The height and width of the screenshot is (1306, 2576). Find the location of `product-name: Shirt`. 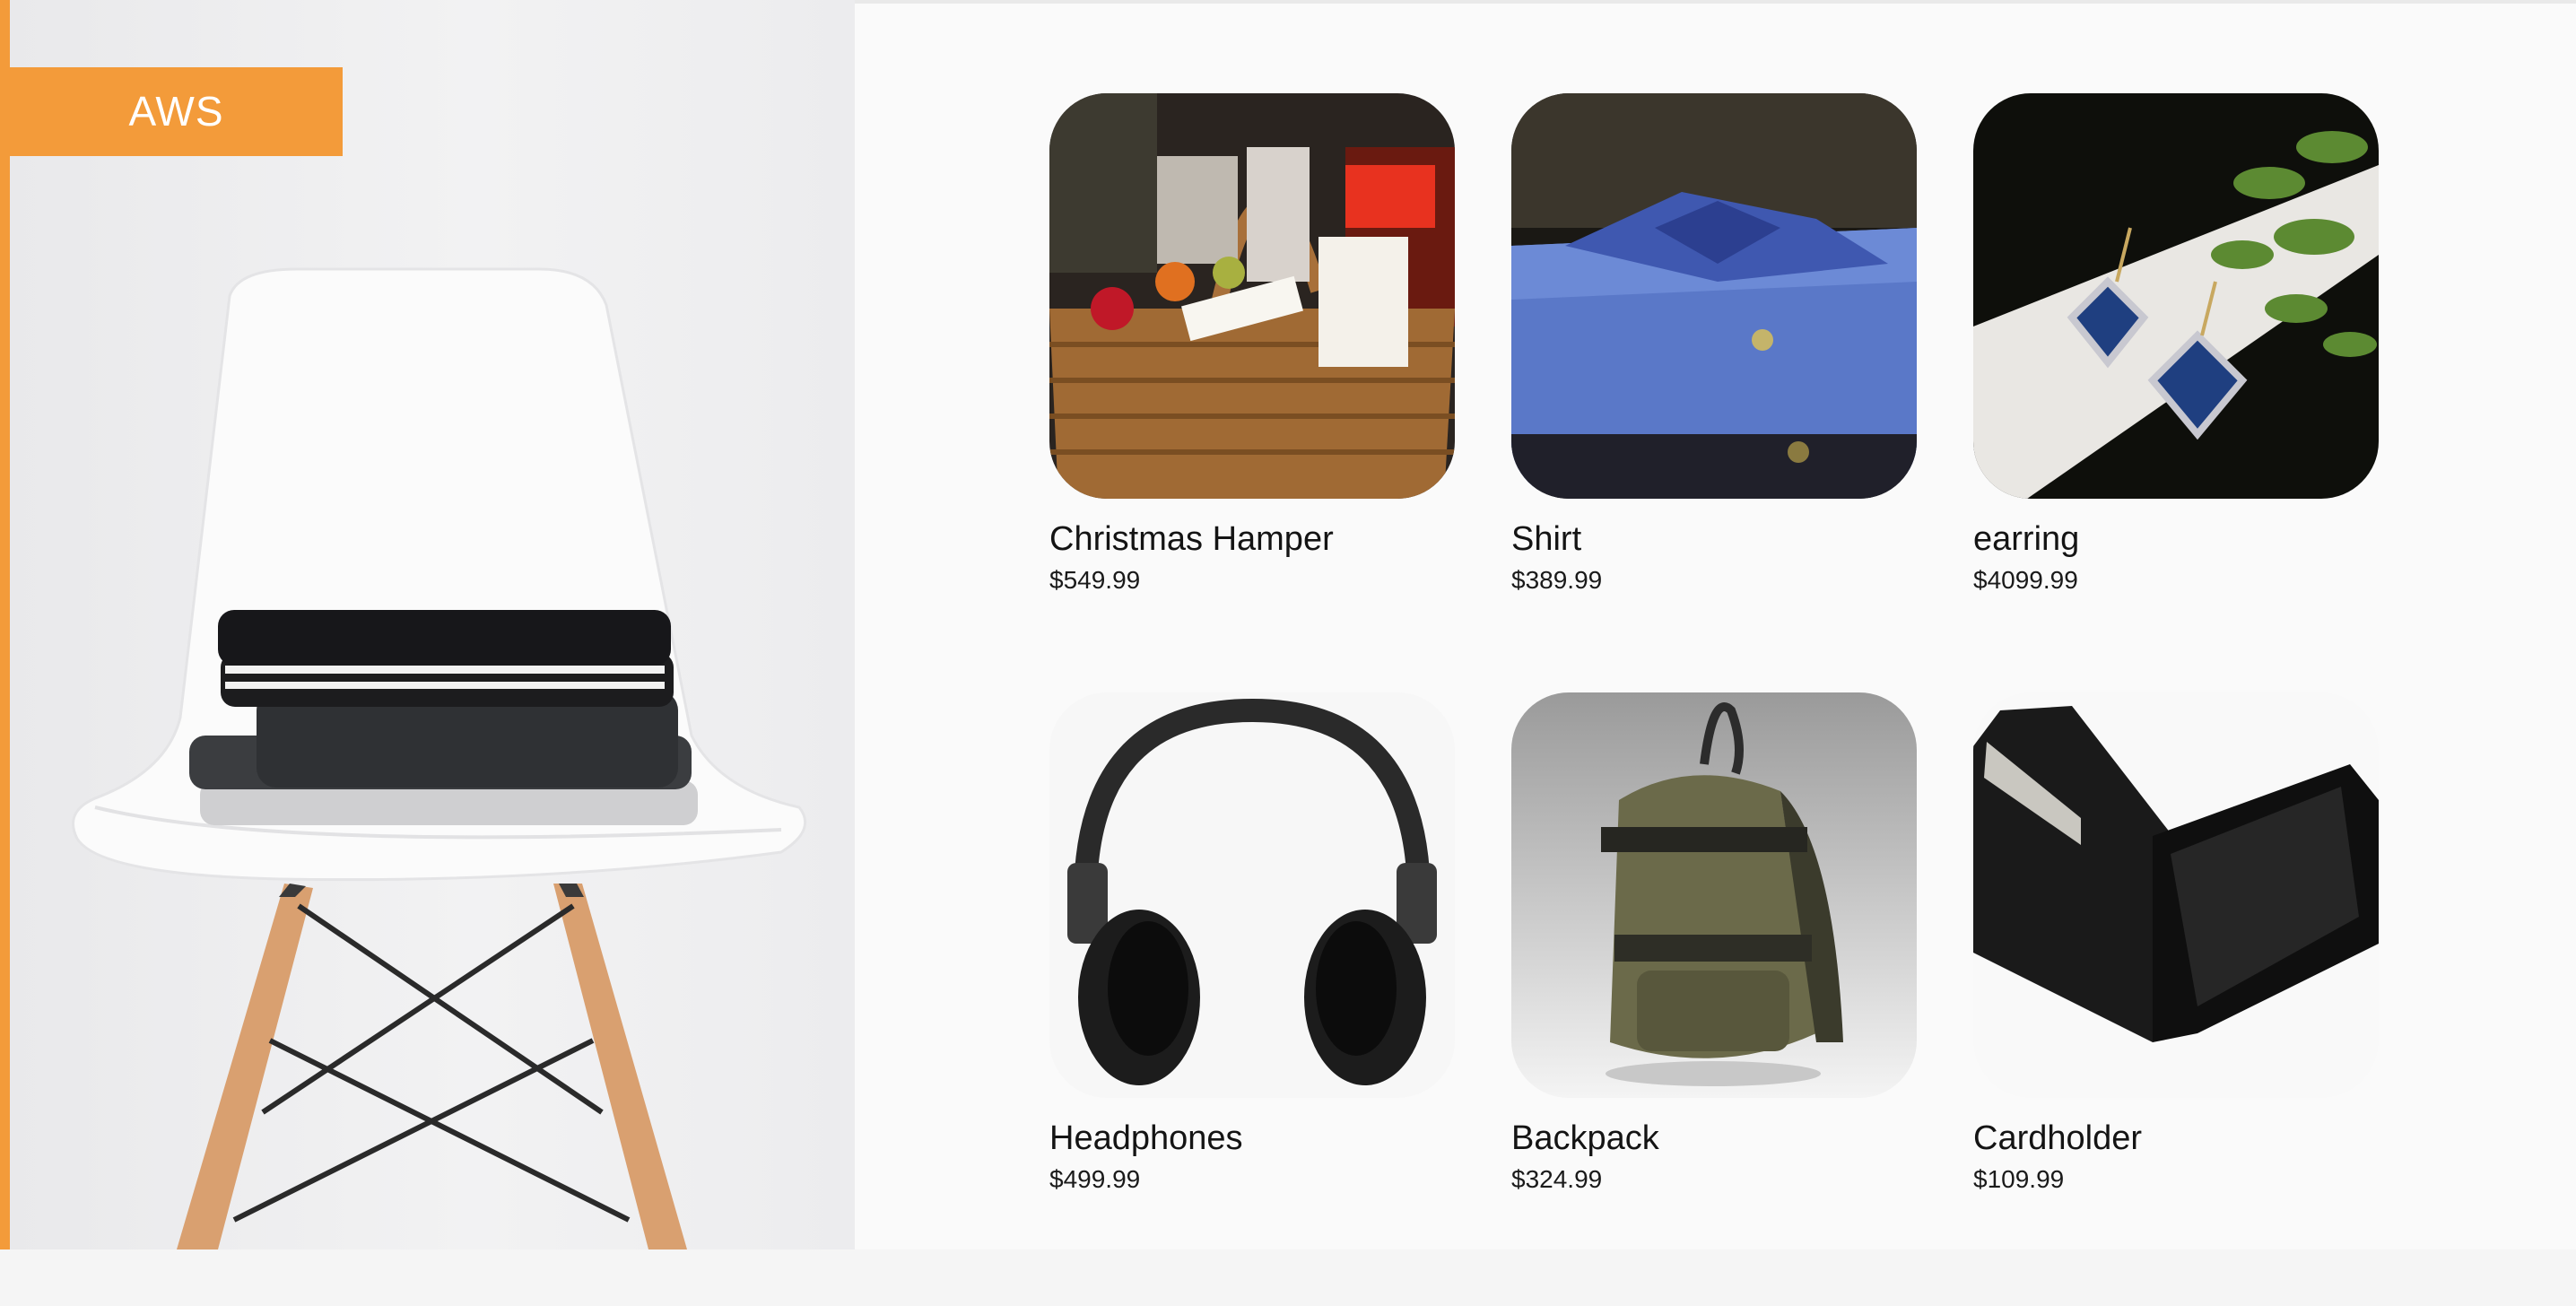

product-name: Shirt is located at coordinates (1714, 539).